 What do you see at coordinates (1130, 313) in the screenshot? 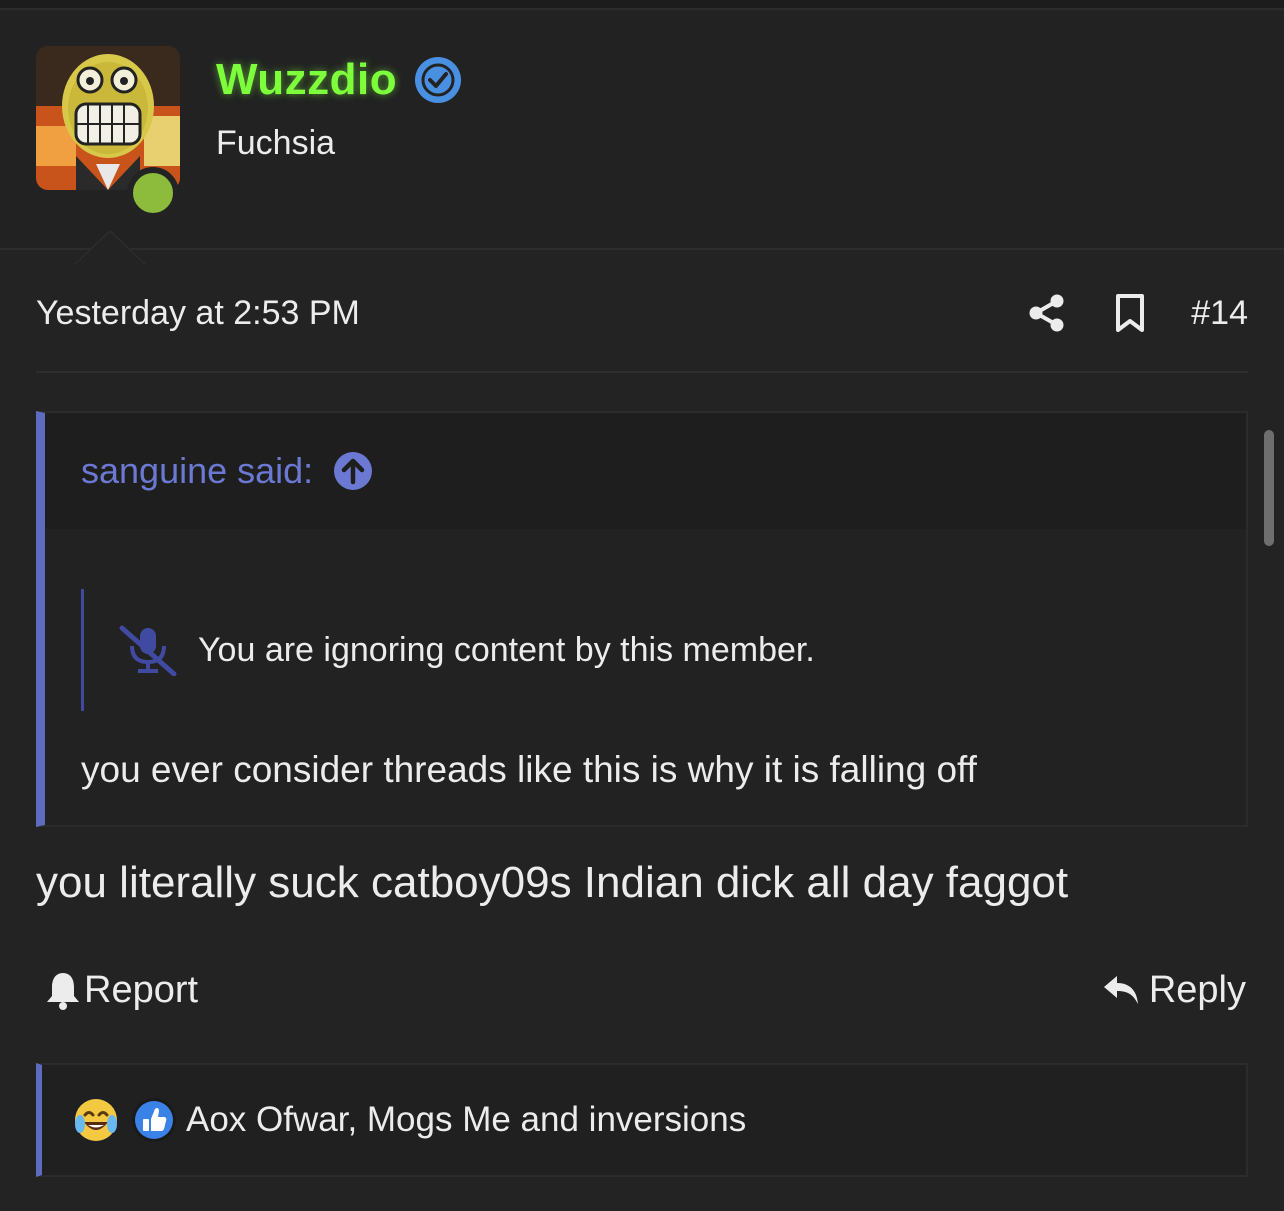
I see `bookmark-icon` at bounding box center [1130, 313].